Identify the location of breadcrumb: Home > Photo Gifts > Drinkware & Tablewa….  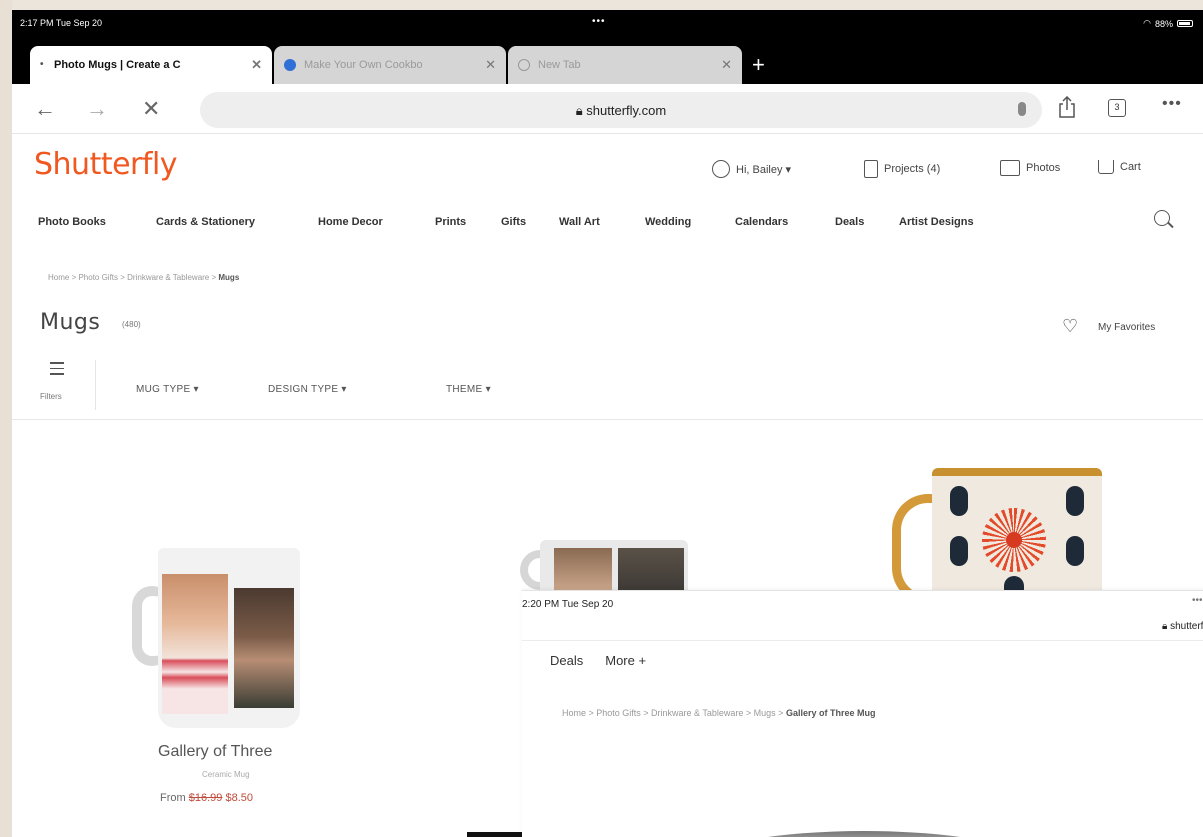
(143, 277).